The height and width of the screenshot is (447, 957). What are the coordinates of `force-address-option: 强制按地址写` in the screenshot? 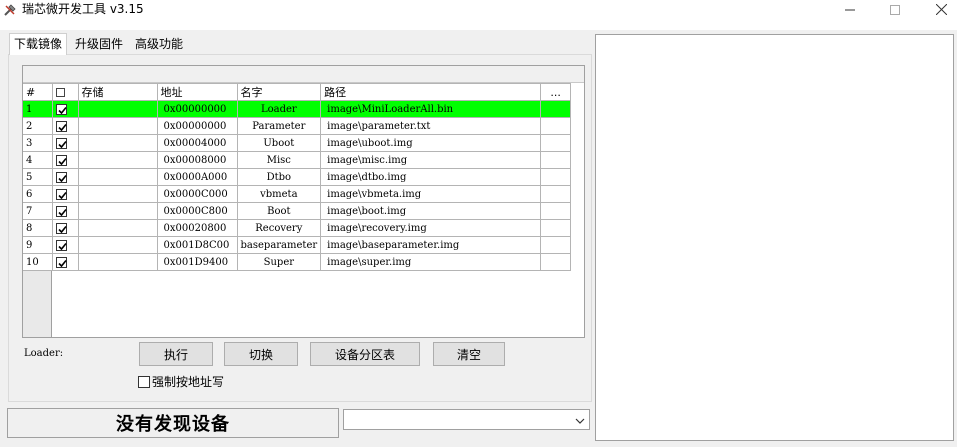 It's located at (181, 381).